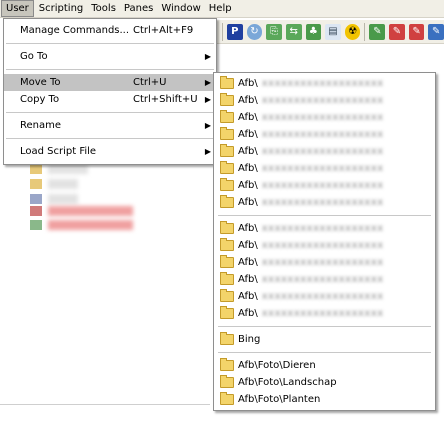 The width and height of the screenshot is (444, 424). I want to click on folder-label: Afb\Foto\Landschap, so click(287, 382).